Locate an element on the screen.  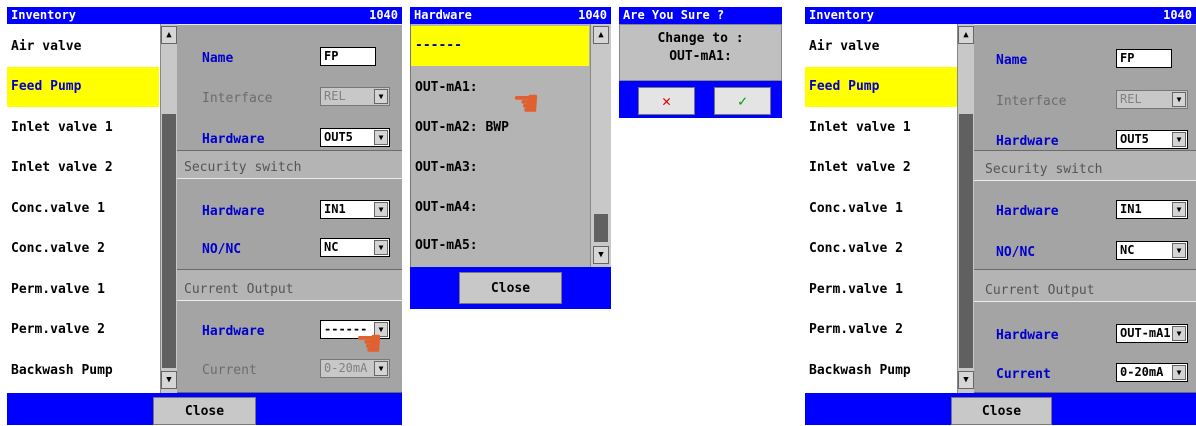
window-title: Hardware is located at coordinates (443, 15).